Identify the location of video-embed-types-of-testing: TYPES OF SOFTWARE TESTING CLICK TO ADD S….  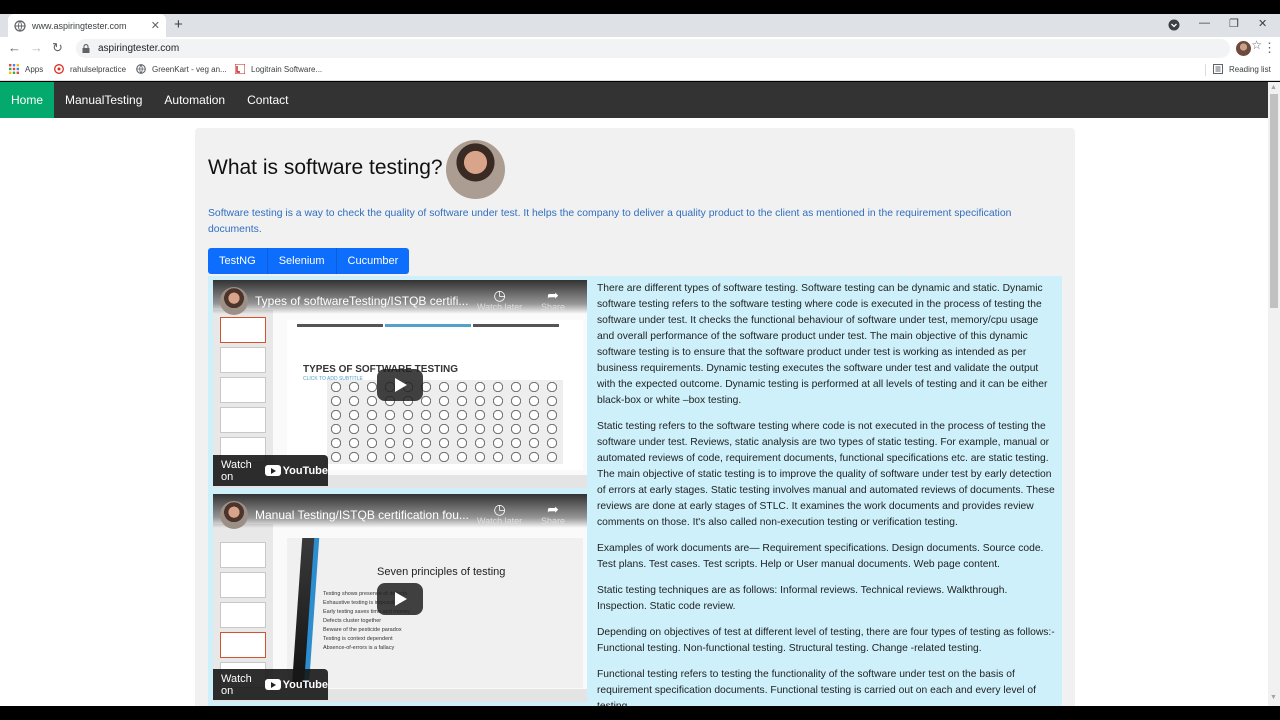
(400, 384).